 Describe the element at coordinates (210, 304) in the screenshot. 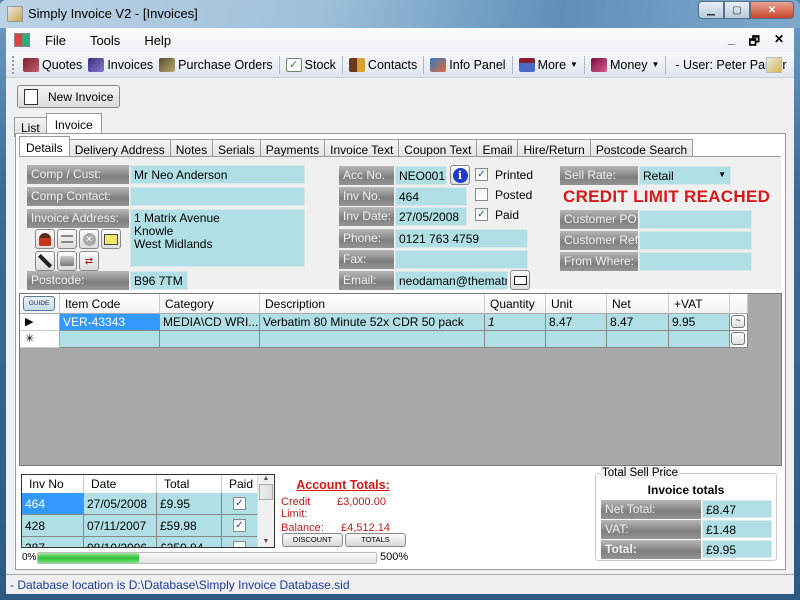

I see `col-category: Category` at that location.